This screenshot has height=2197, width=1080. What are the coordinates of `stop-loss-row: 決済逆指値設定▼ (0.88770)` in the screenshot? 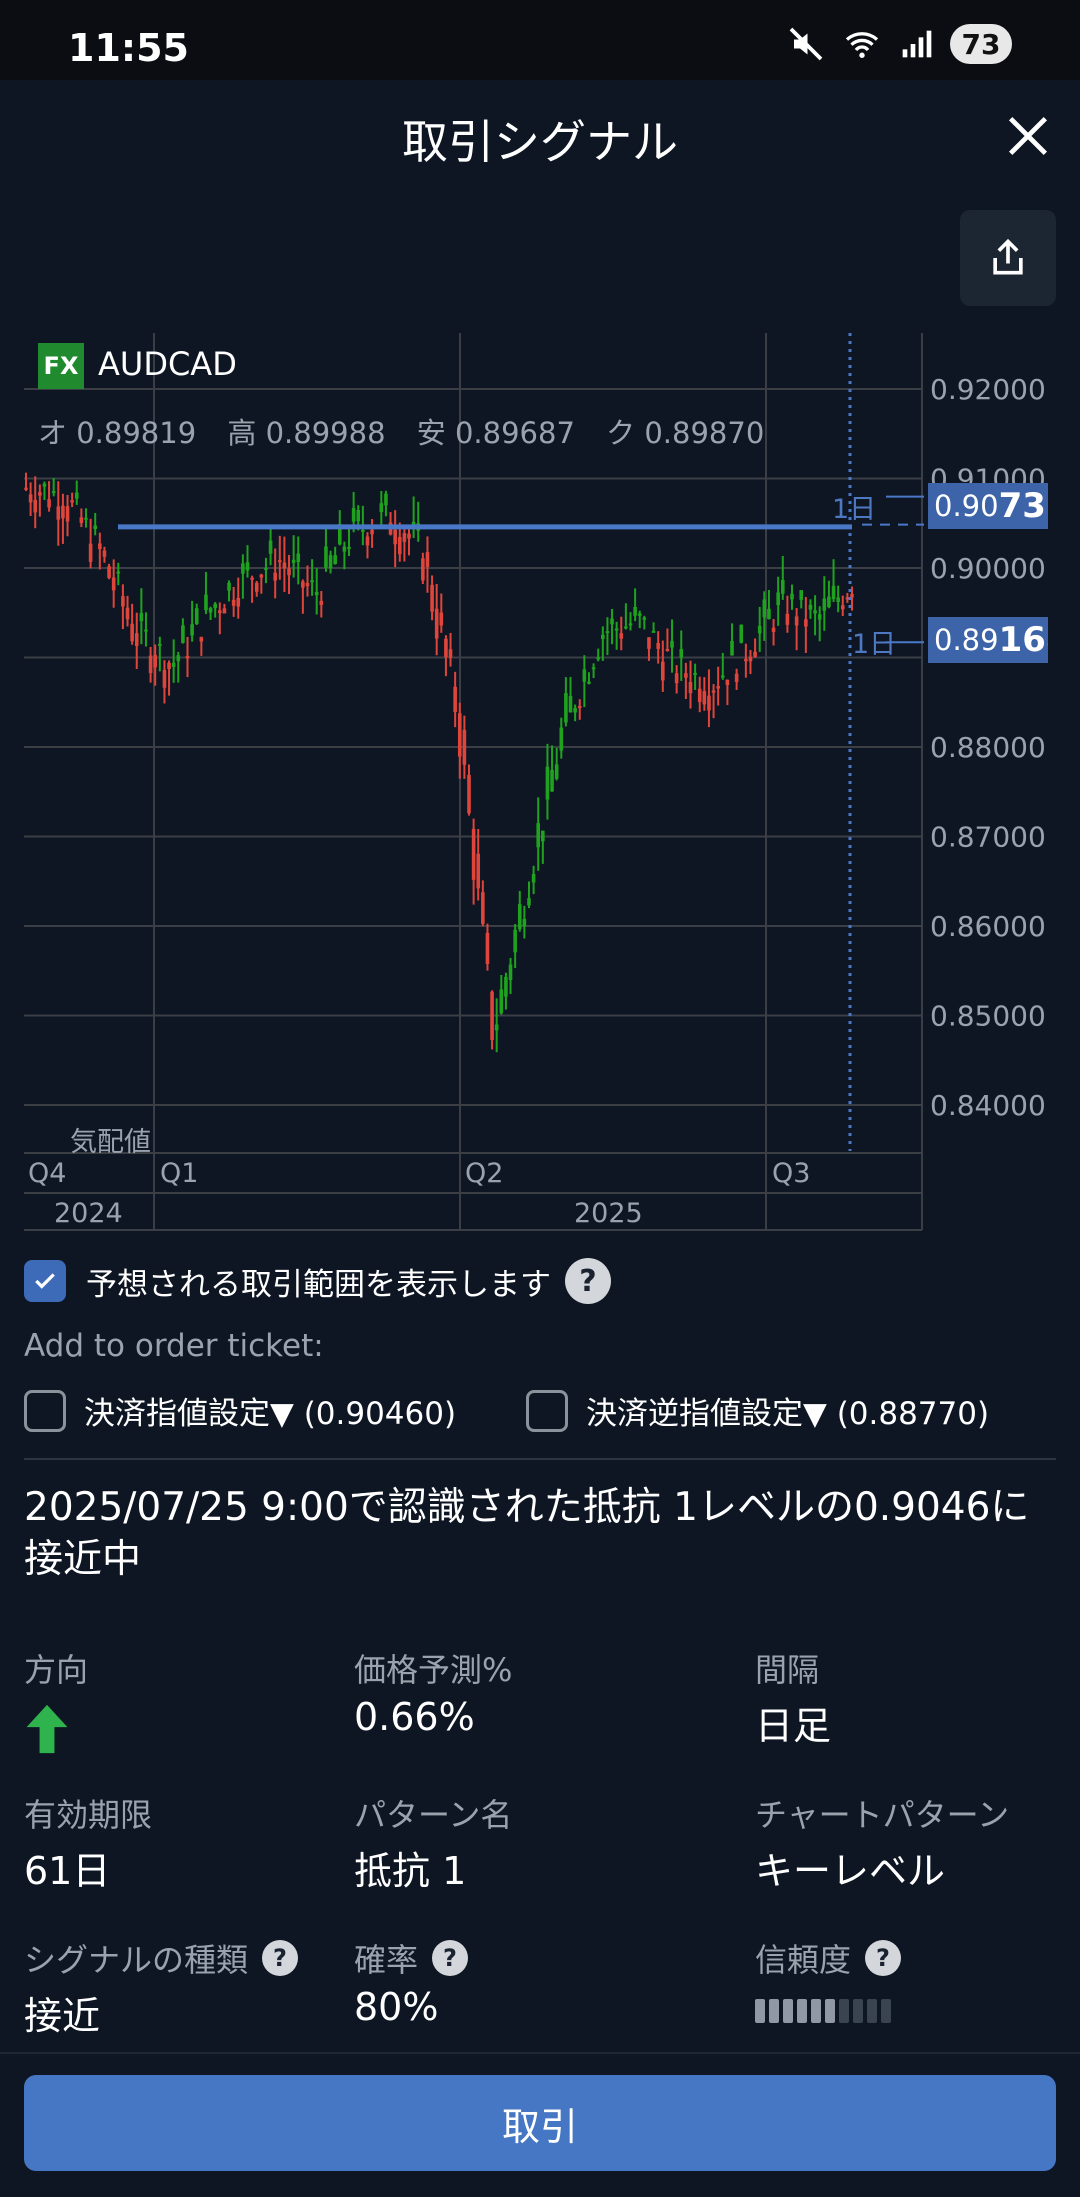 It's located at (757, 1410).